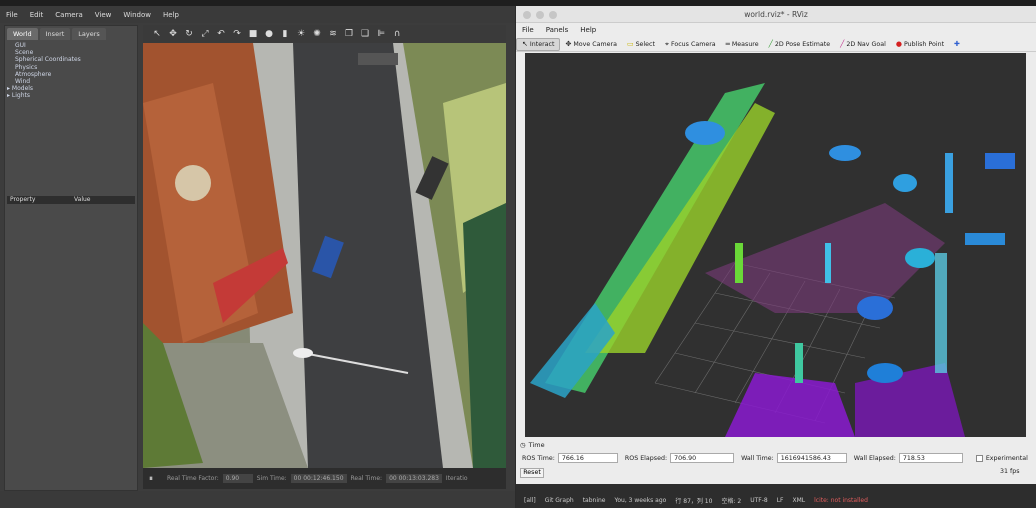 The height and width of the screenshot is (508, 1036). What do you see at coordinates (587, 458) in the screenshot?
I see `ros-time-field: 766.16` at bounding box center [587, 458].